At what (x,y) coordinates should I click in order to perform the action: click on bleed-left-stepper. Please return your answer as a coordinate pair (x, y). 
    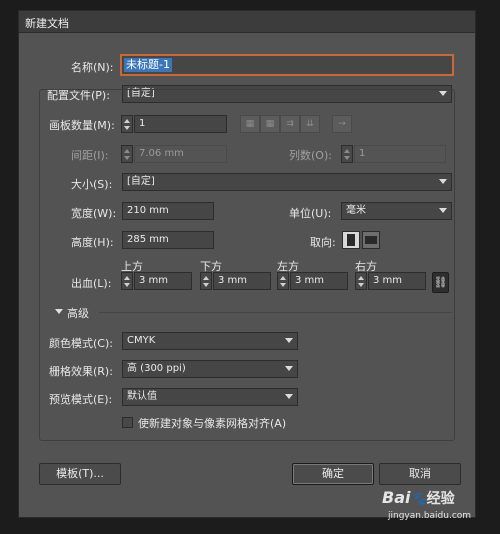
    Looking at the image, I should click on (283, 281).